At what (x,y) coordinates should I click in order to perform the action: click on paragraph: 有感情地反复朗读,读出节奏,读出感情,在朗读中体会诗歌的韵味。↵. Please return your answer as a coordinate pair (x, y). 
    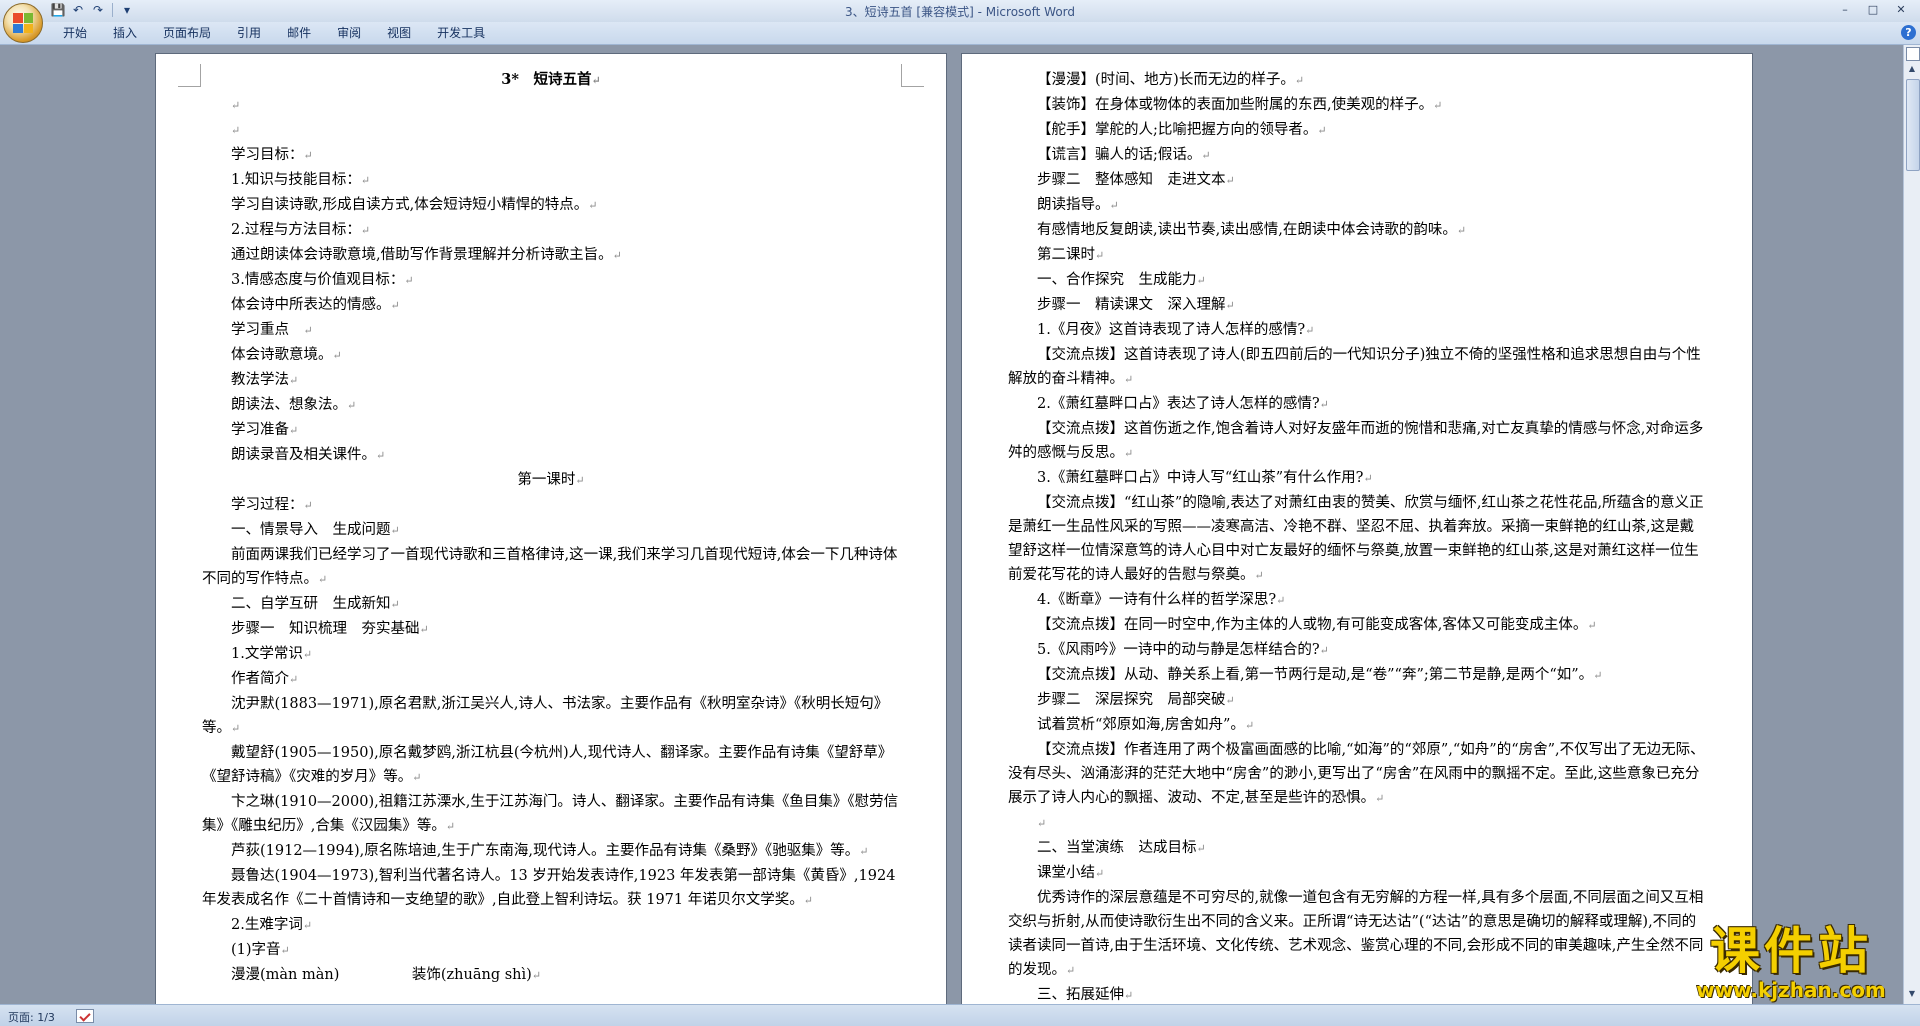
    Looking at the image, I should click on (1357, 230).